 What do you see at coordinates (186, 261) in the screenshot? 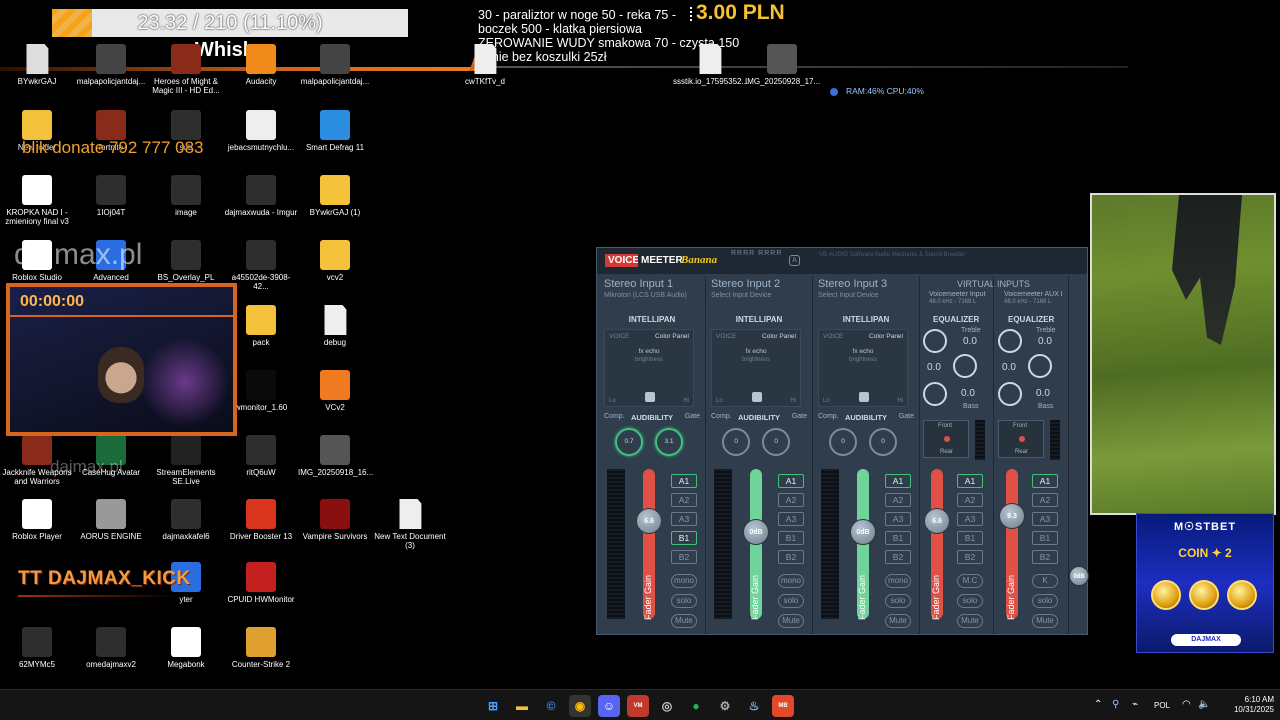
I see `desktop-icon: BS_Overlay_PL` at bounding box center [186, 261].